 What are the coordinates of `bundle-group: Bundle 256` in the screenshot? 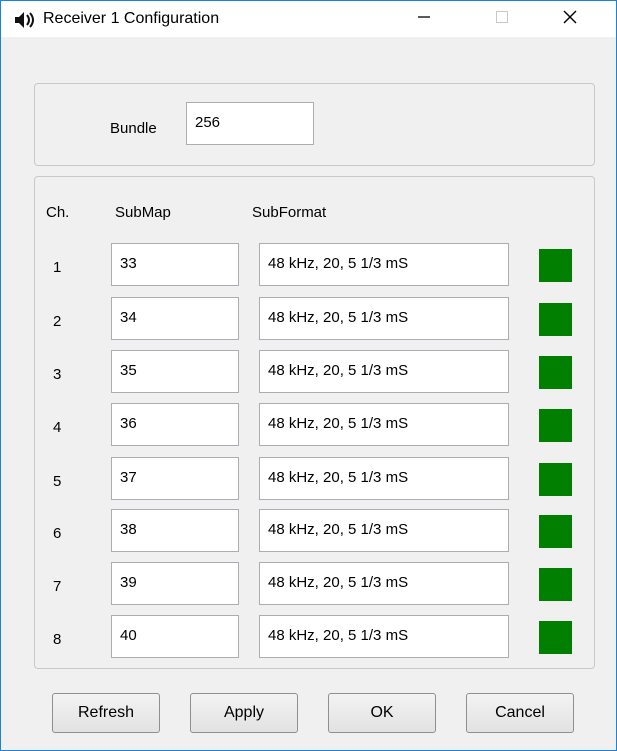 It's located at (314, 124).